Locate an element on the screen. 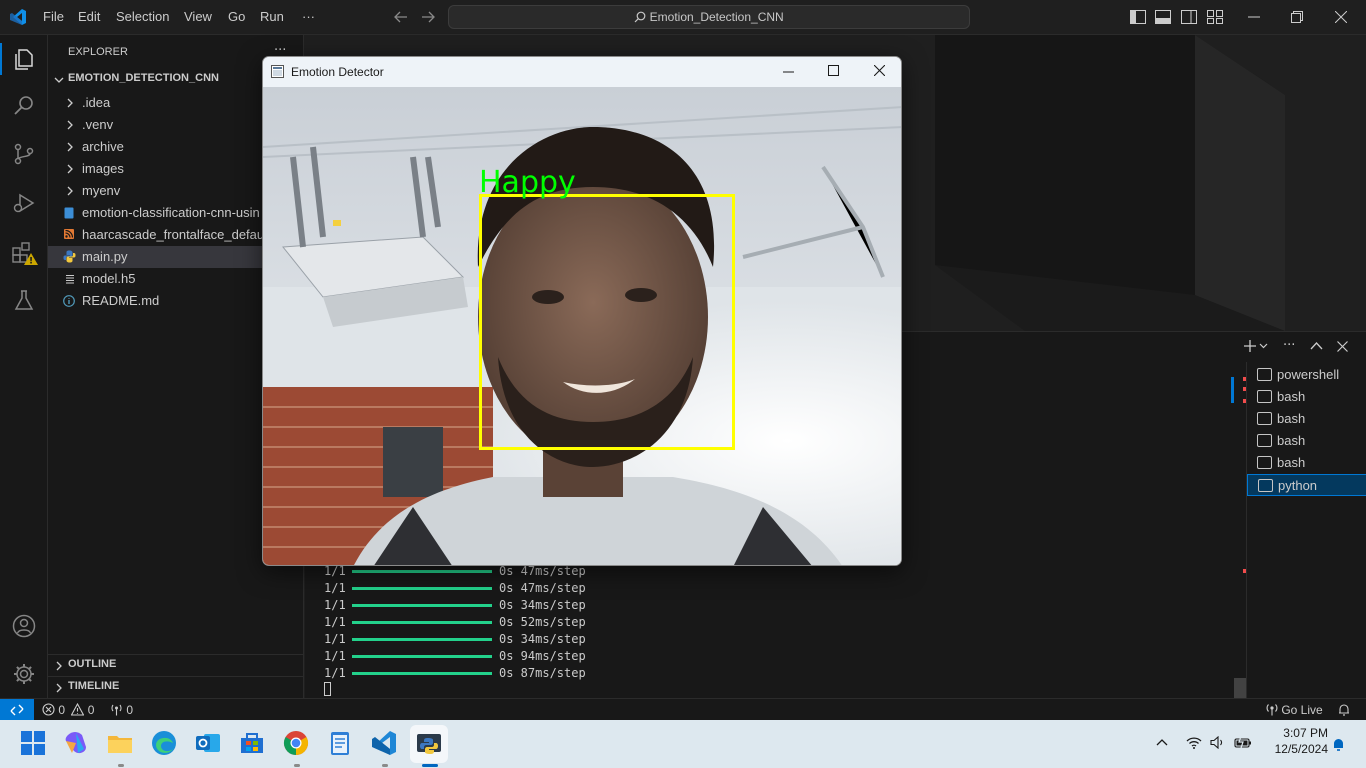  outlook-icon is located at coordinates (209, 744).